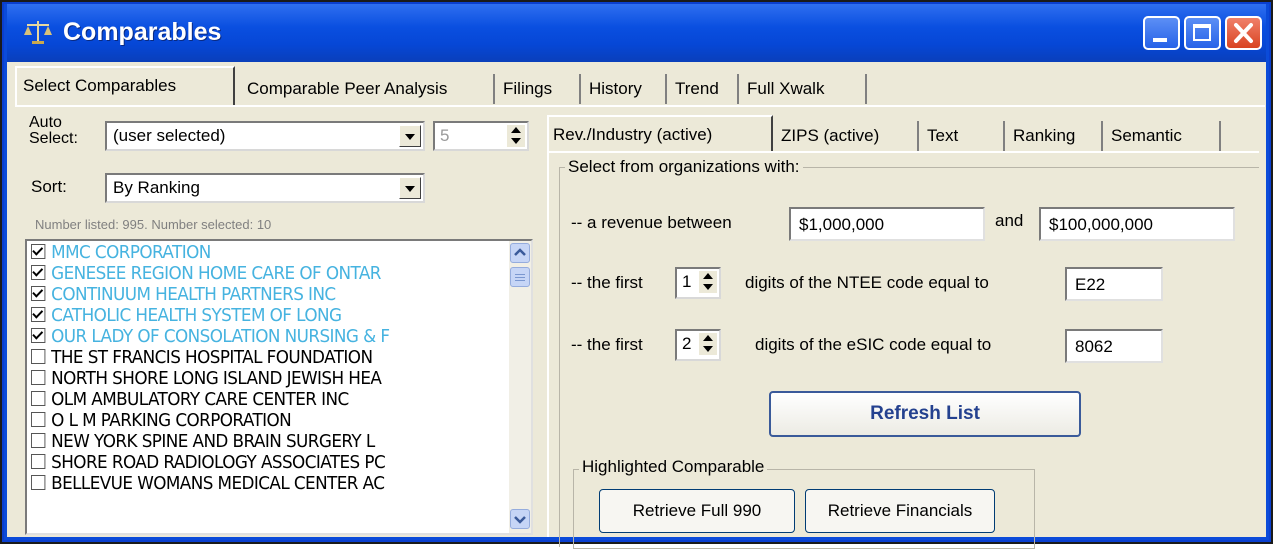 The height and width of the screenshot is (549, 1273). I want to click on list-item: BELLEVUE WOMANS MEDICAL CENTER AC, so click(208, 484).